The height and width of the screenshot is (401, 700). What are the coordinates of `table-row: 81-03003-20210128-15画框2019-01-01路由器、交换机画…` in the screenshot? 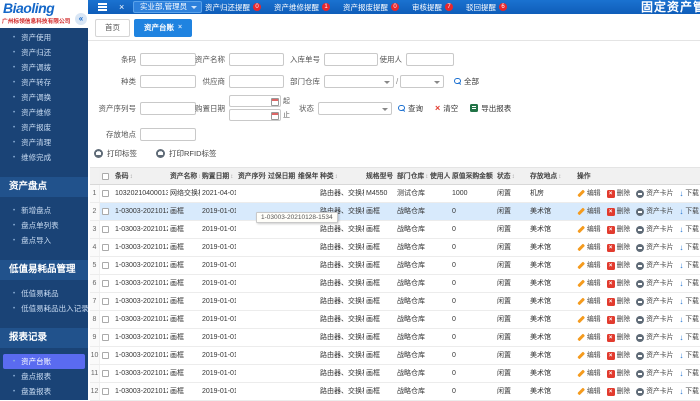 It's located at (395, 320).